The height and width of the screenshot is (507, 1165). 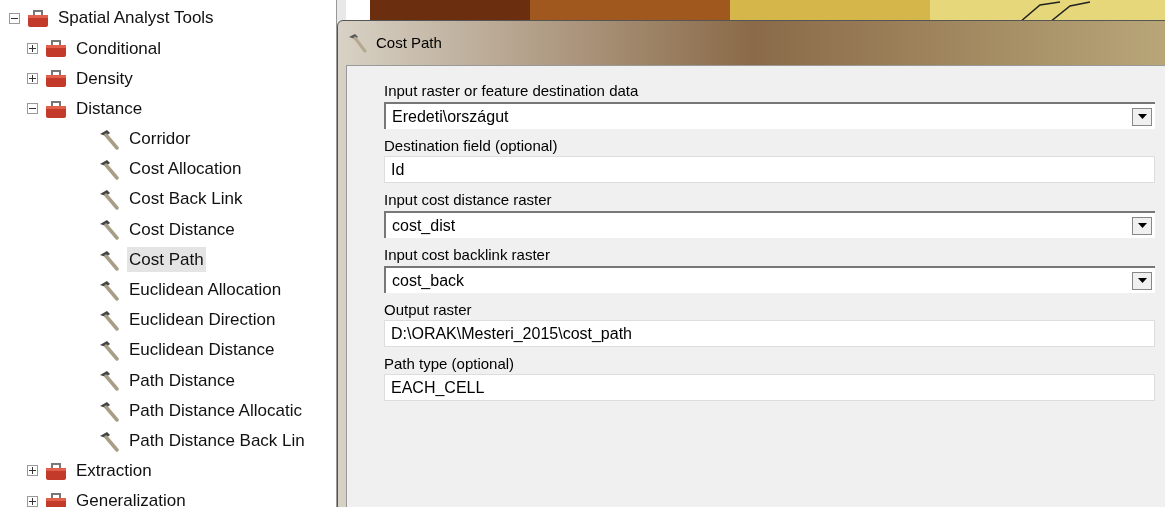 I want to click on dropdown-field: cost_back, so click(x=769, y=279).